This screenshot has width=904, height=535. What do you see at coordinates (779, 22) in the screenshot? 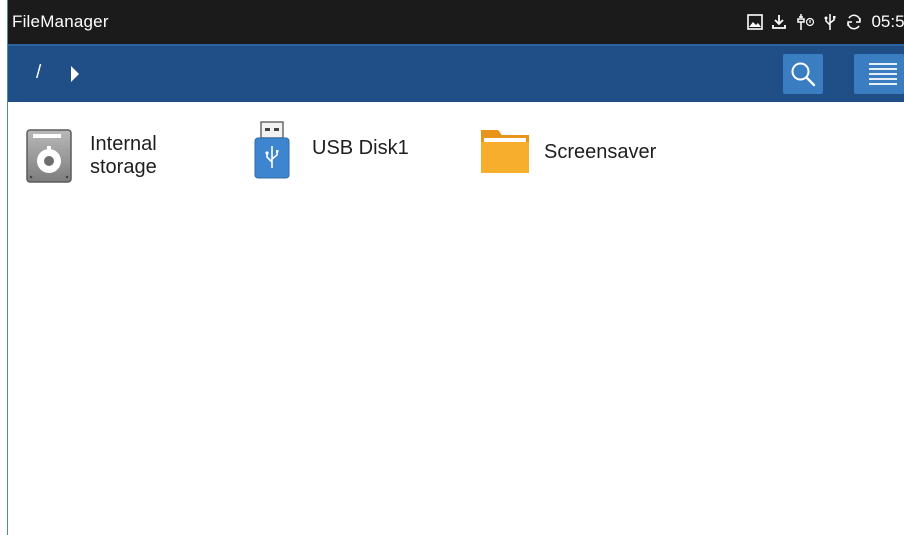
I see `download-icon` at bounding box center [779, 22].